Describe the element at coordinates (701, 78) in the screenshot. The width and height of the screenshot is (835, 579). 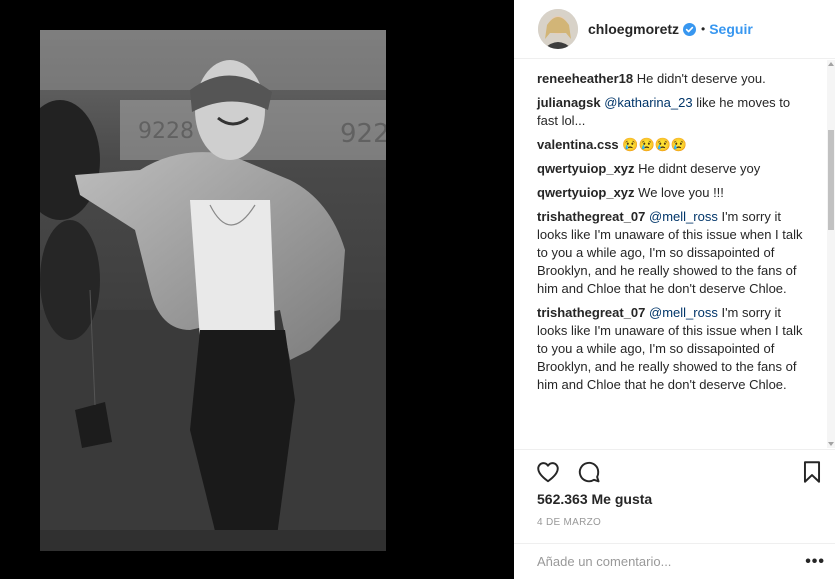
I see `comment-text: He didn't deserve you.` at that location.